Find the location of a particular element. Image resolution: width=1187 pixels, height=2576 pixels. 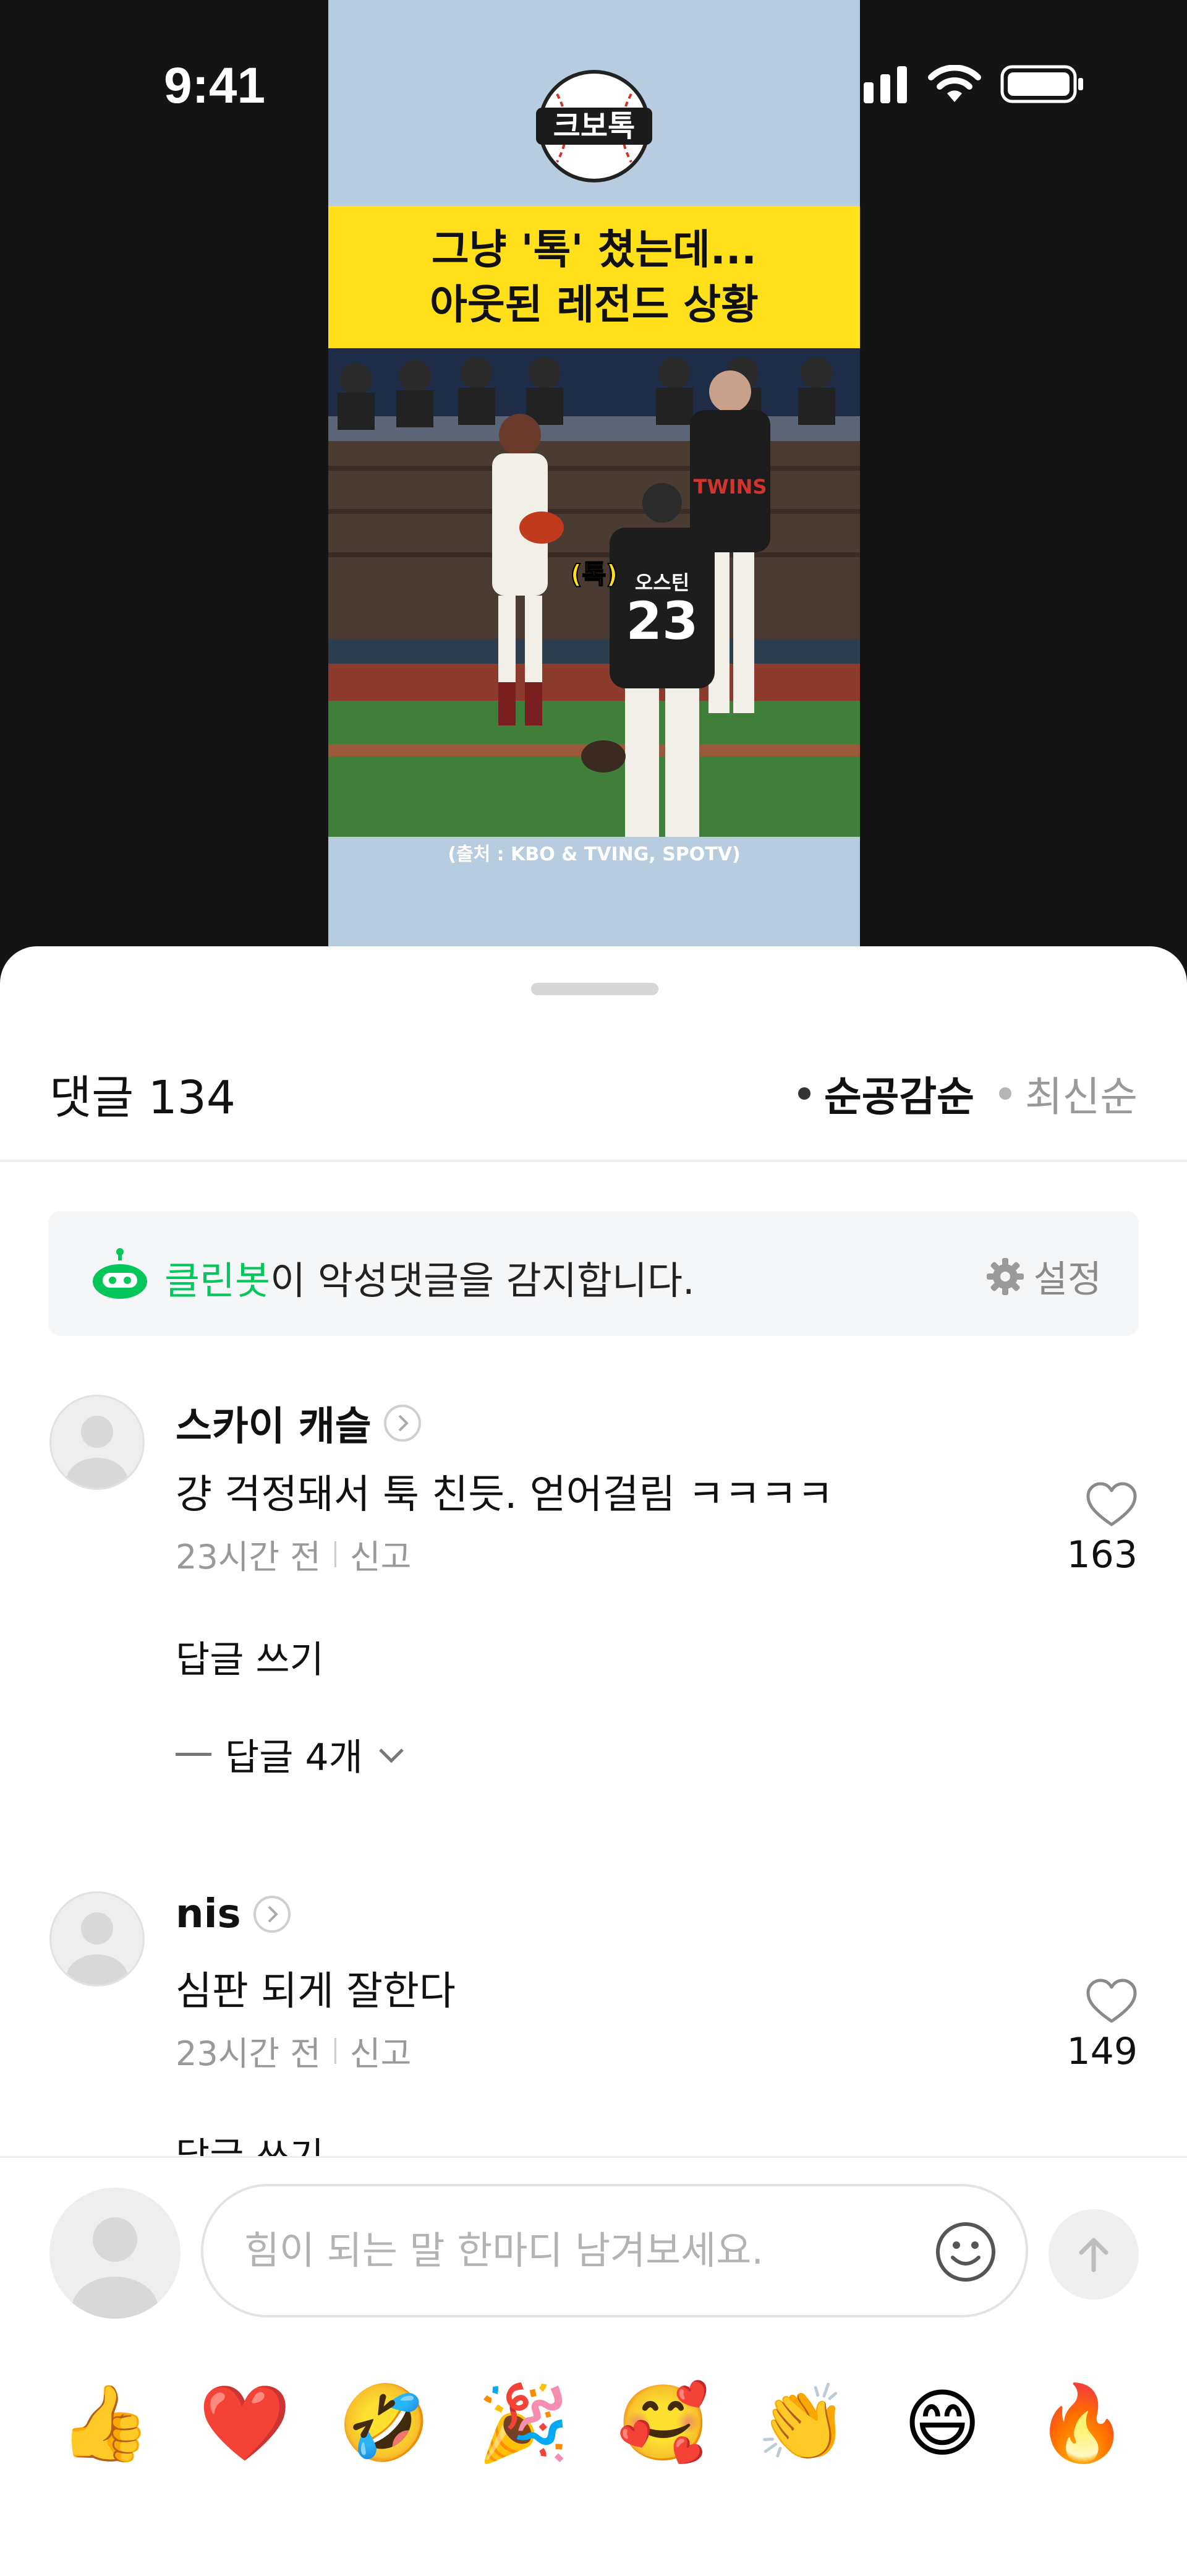

arrow-up-icon is located at coordinates (1094, 2255).